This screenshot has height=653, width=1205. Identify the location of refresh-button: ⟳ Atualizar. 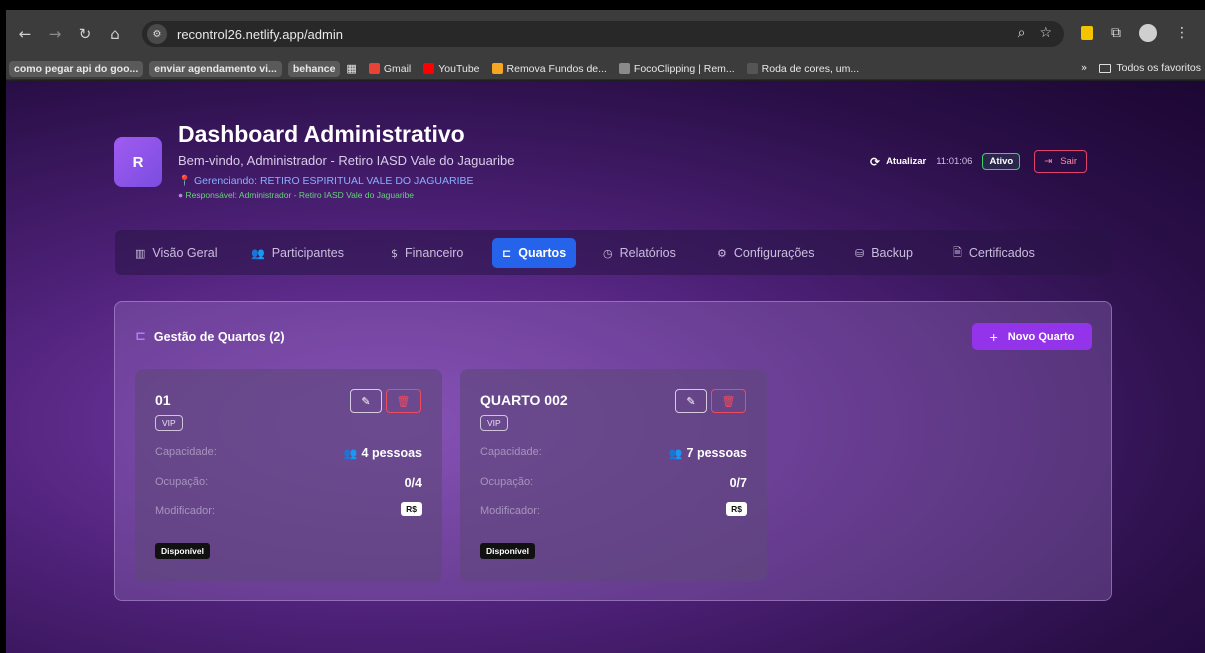
(898, 162).